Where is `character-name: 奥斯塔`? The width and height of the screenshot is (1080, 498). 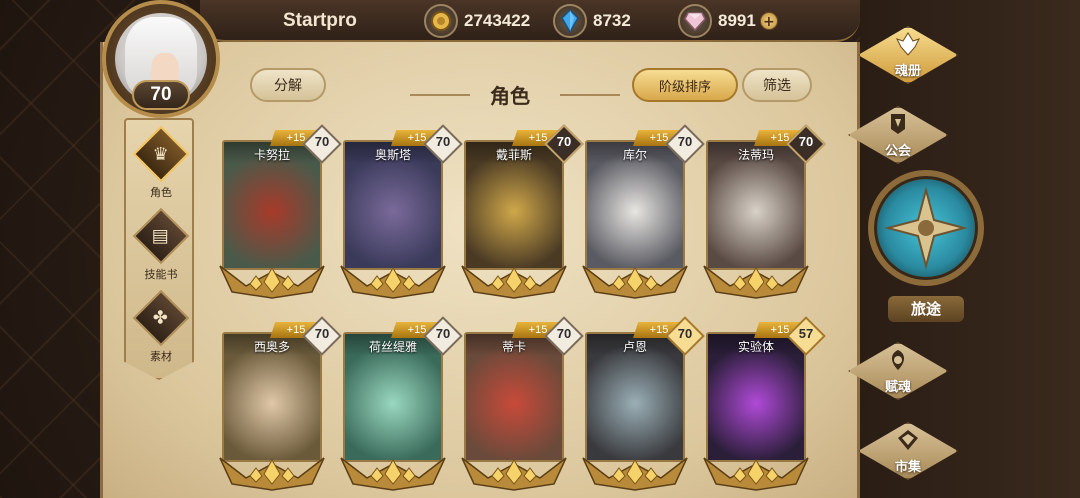 character-name: 奥斯塔 is located at coordinates (392, 155).